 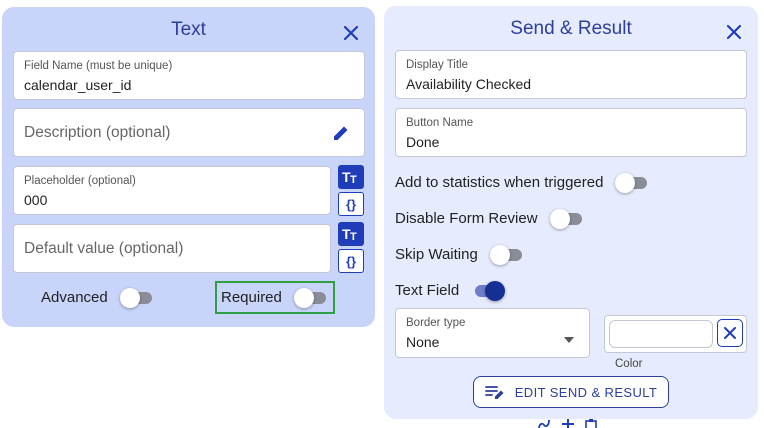 I want to click on disable-review-toggle-row: Disable Form Review, so click(x=489, y=218).